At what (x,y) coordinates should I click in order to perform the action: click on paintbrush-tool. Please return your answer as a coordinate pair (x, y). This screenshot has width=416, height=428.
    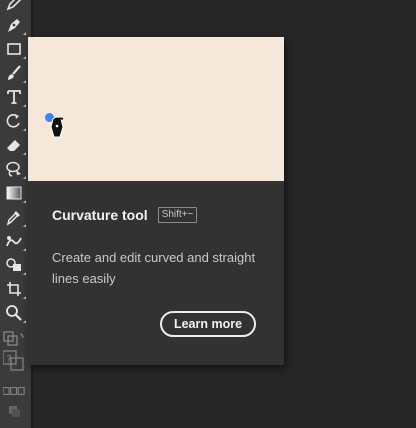
    Looking at the image, I should click on (14, 73).